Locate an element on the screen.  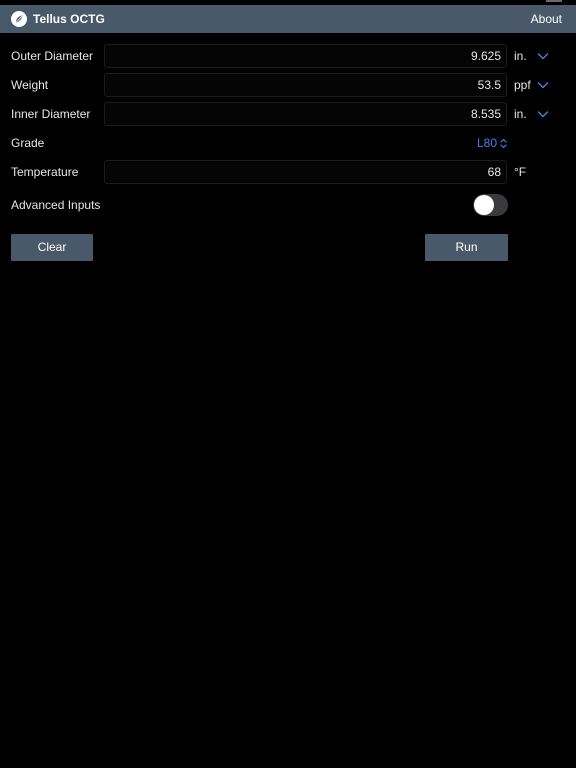
inner-diameter-row: Inner Diameter 8.535 in. is located at coordinates (288, 114).